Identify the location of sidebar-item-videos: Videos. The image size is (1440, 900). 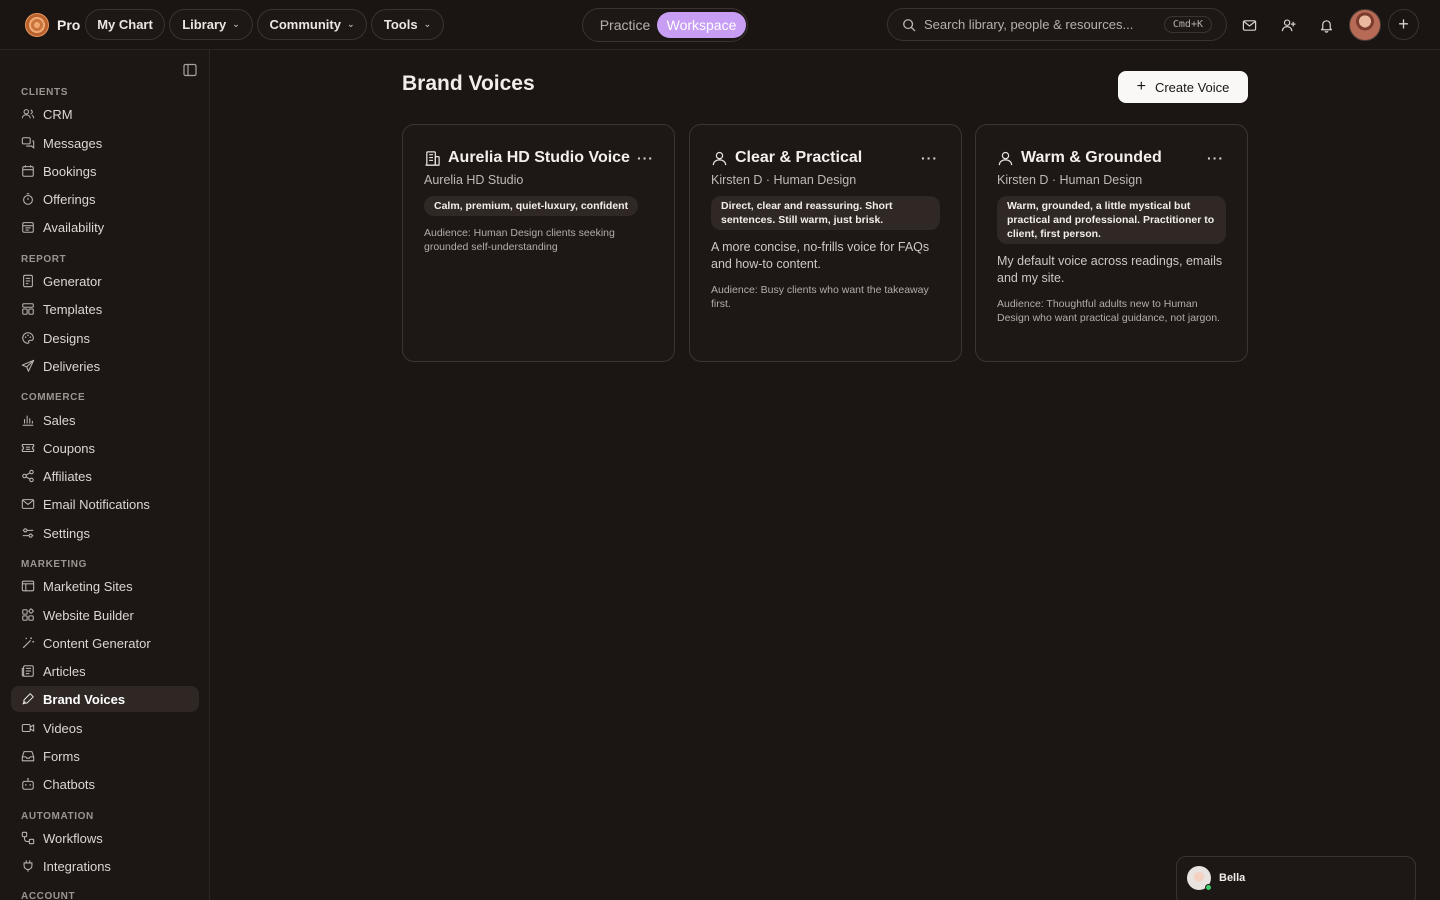
(105, 728).